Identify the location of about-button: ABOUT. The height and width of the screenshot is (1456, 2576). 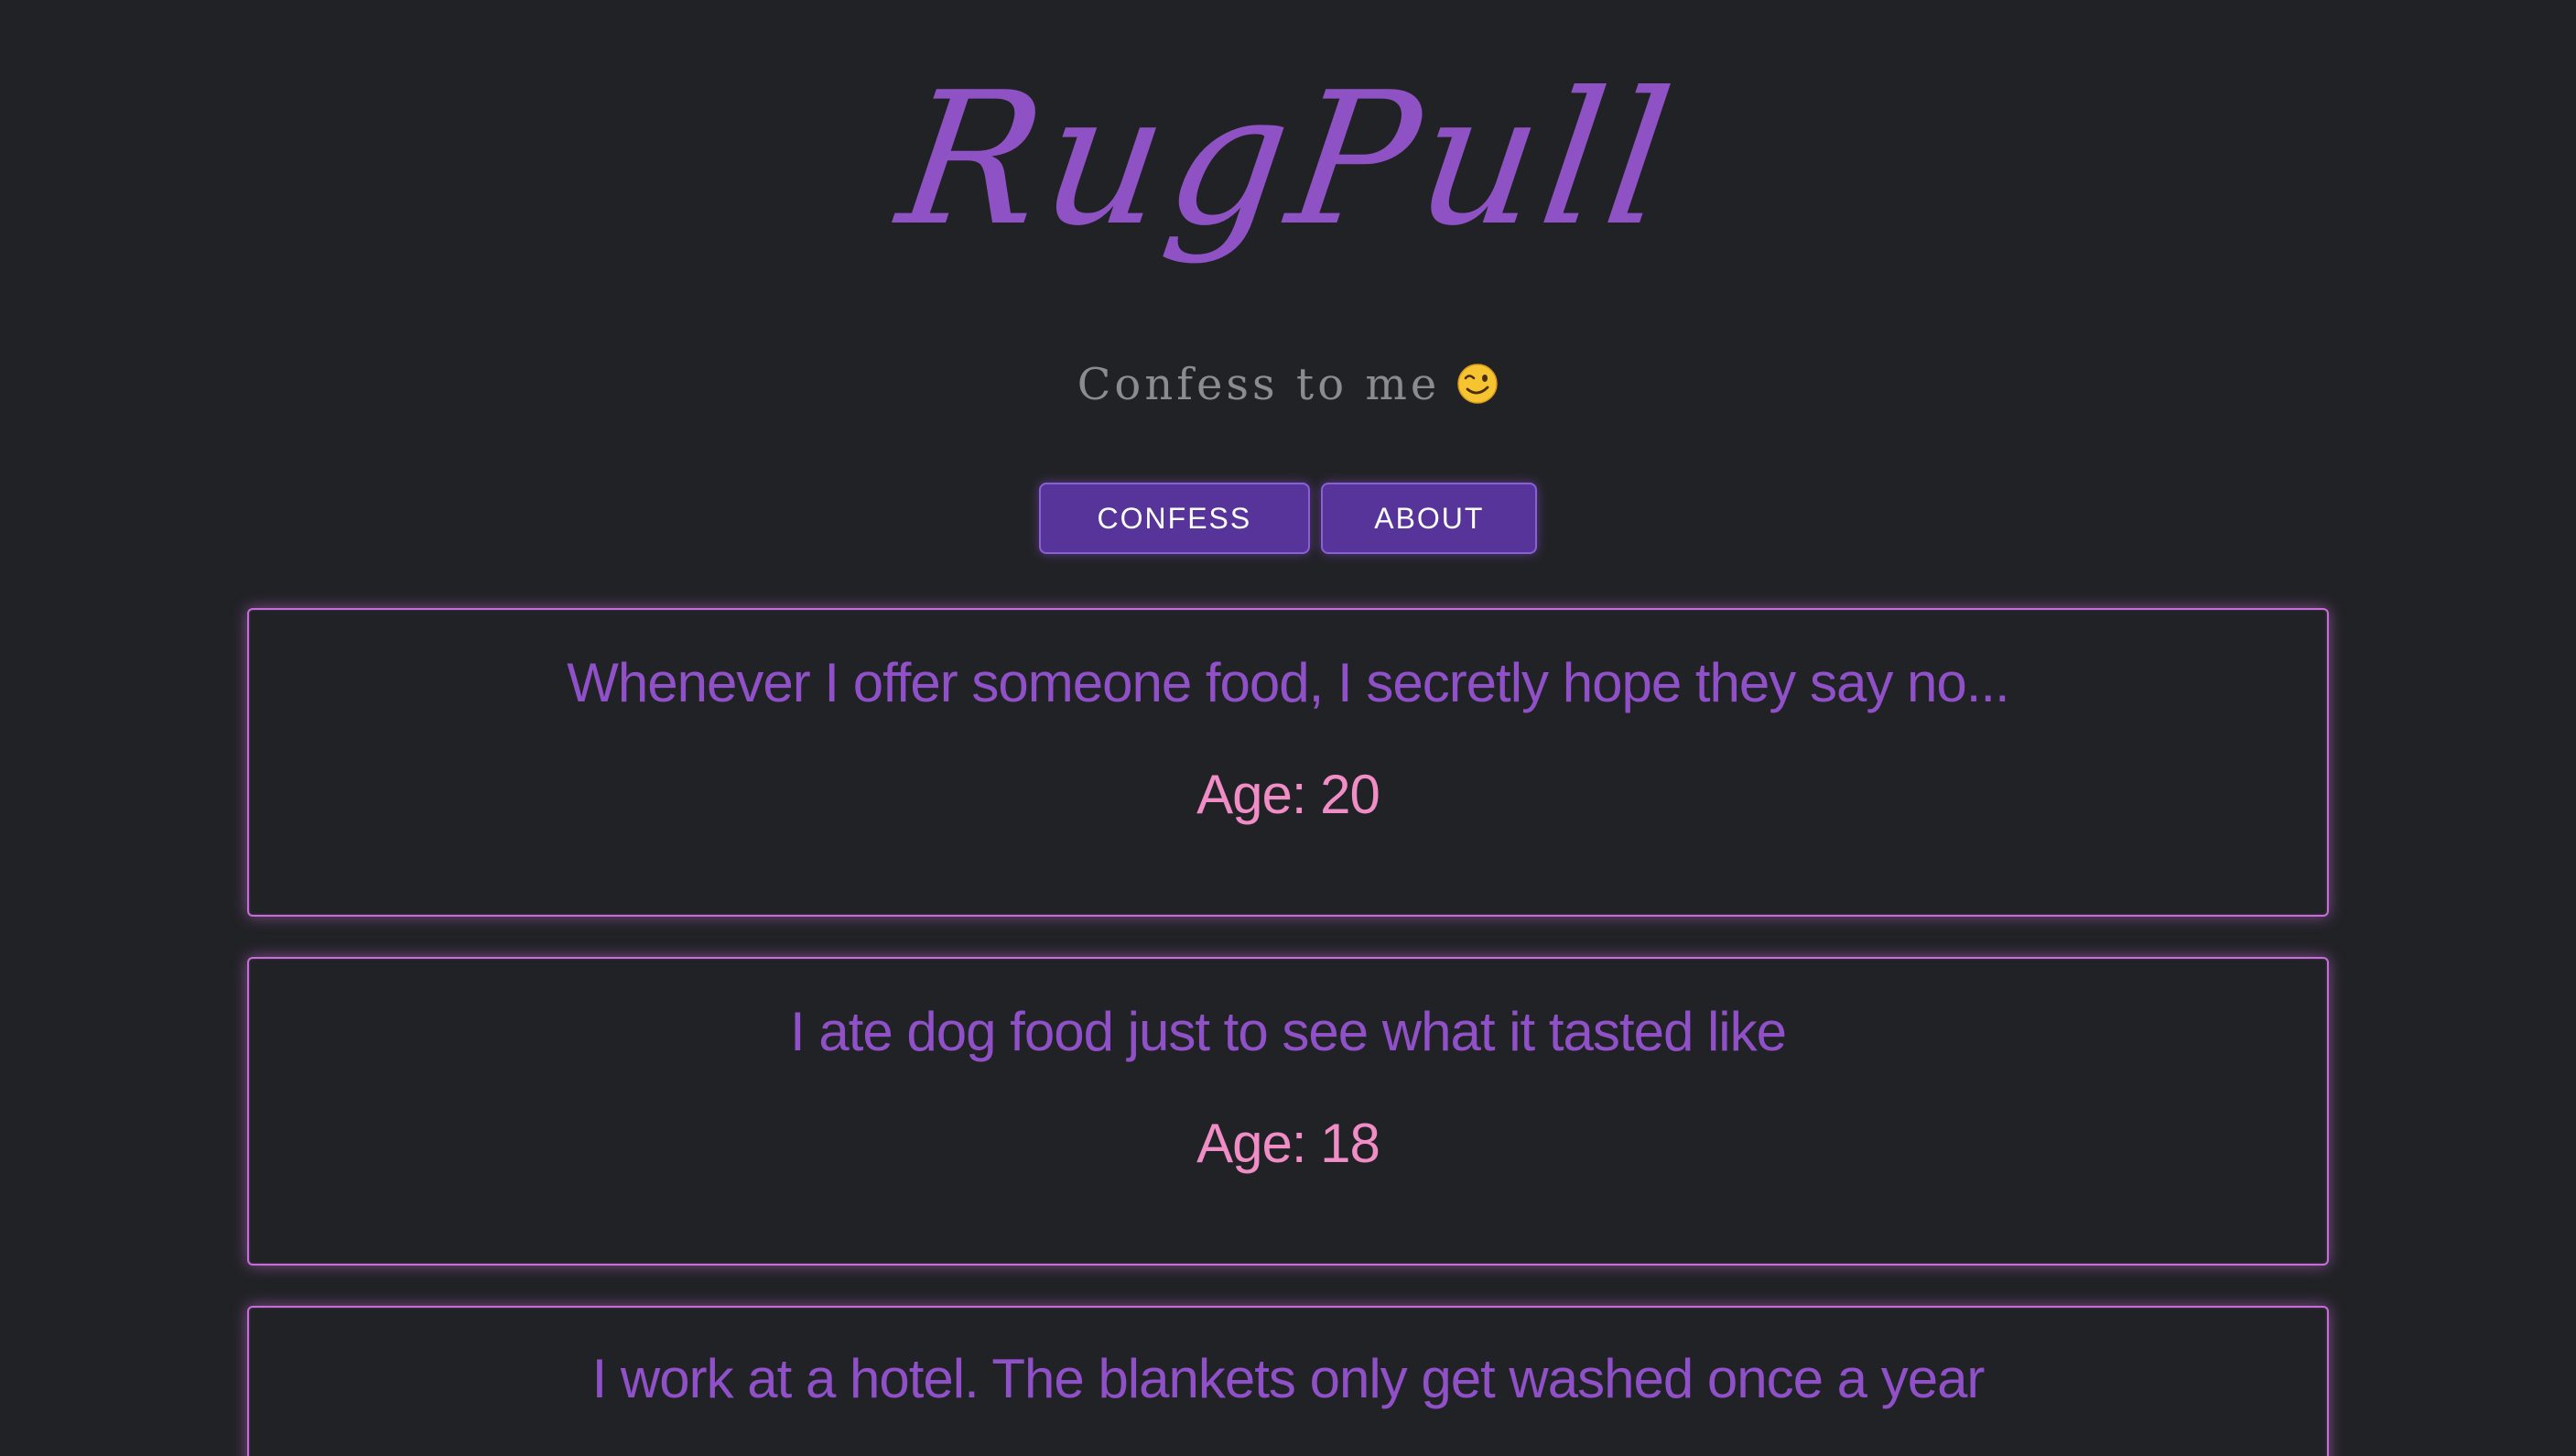
(1430, 518).